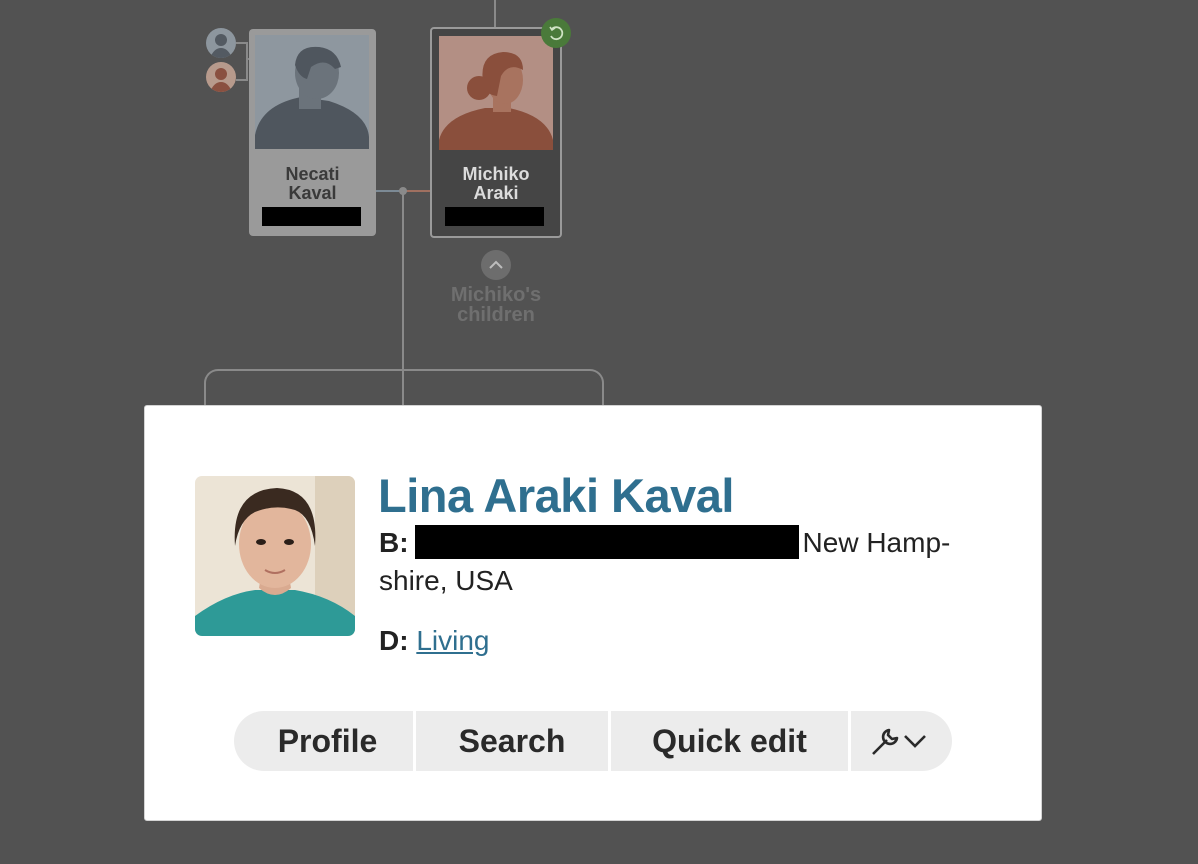 This screenshot has width=1198, height=864. I want to click on mother-card: Michiko Araki, so click(496, 132).